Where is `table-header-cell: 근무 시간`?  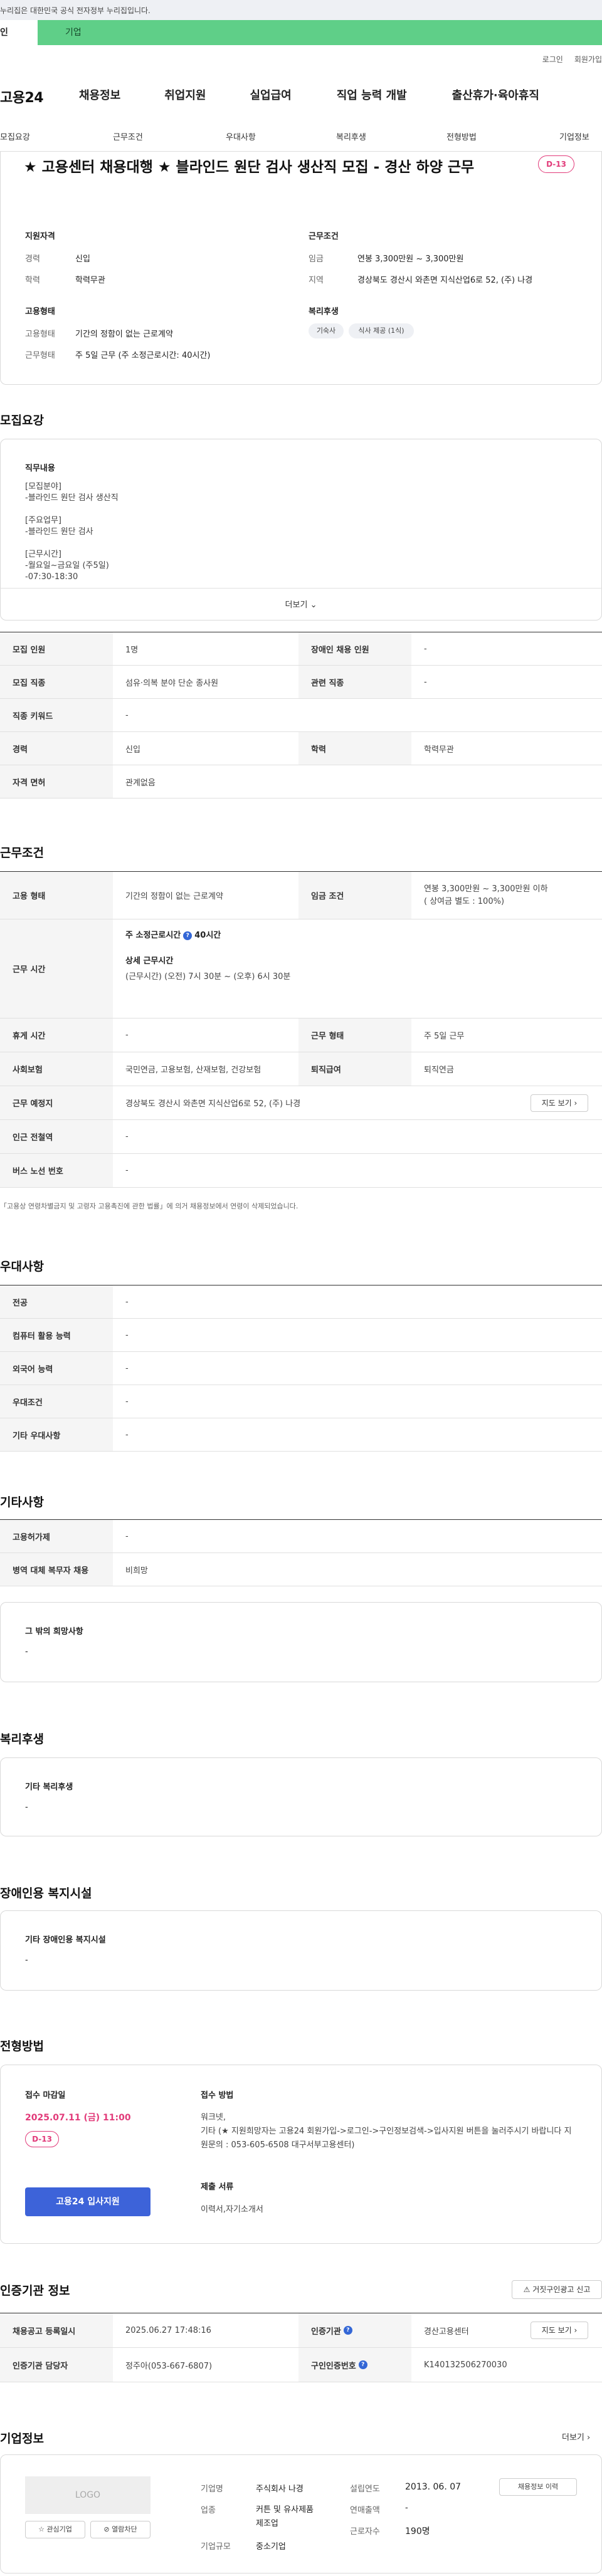
table-header-cell: 근무 시간 is located at coordinates (56, 968).